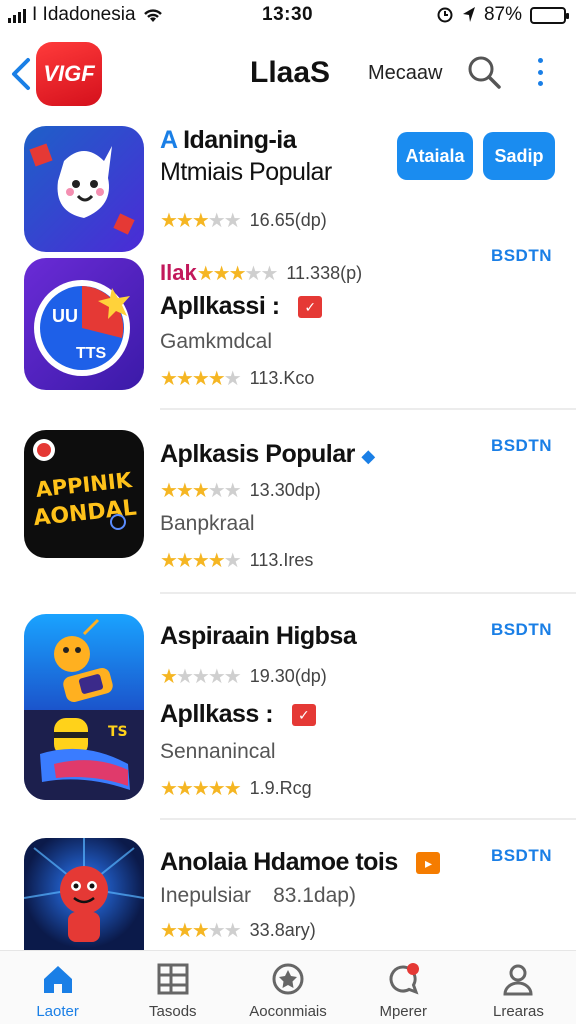 The width and height of the screenshot is (576, 1024). I want to click on app-name-3: Aplkasis Popular ◆, so click(267, 454).